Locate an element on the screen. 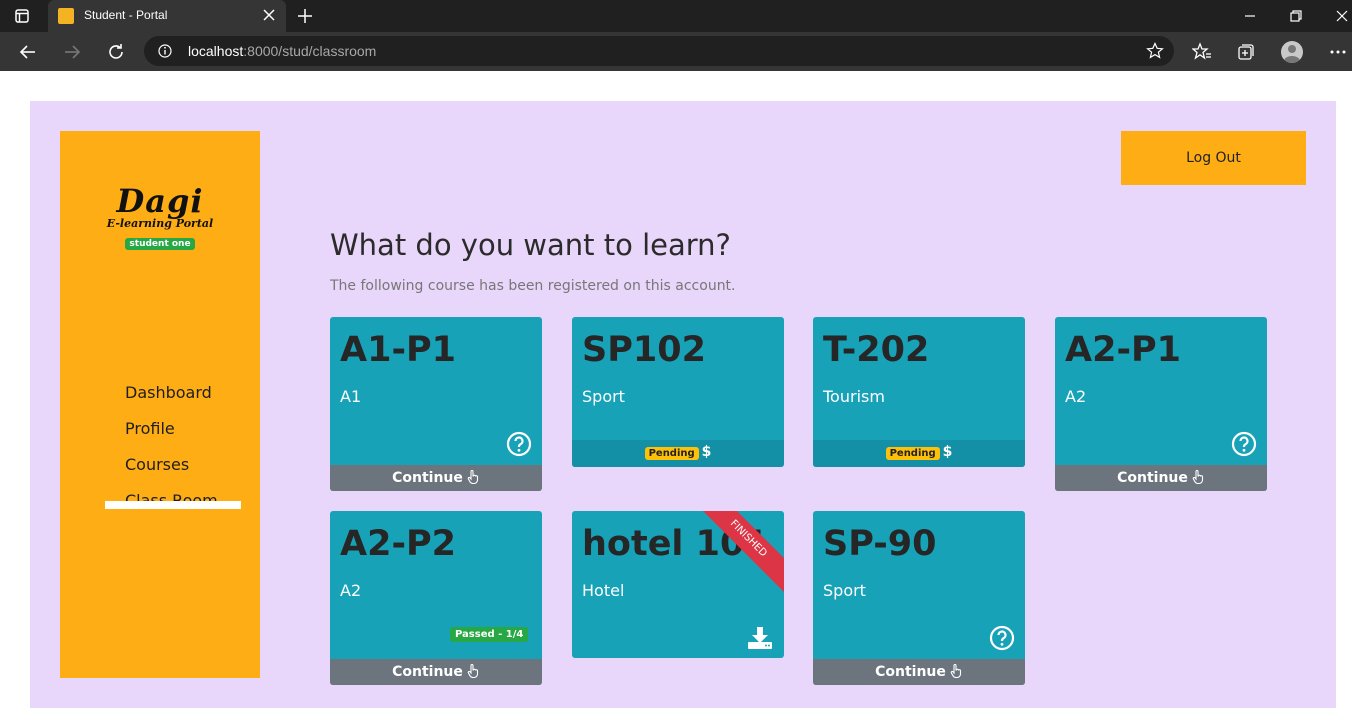 The width and height of the screenshot is (1352, 725). collections-icon is located at coordinates (1246, 52).